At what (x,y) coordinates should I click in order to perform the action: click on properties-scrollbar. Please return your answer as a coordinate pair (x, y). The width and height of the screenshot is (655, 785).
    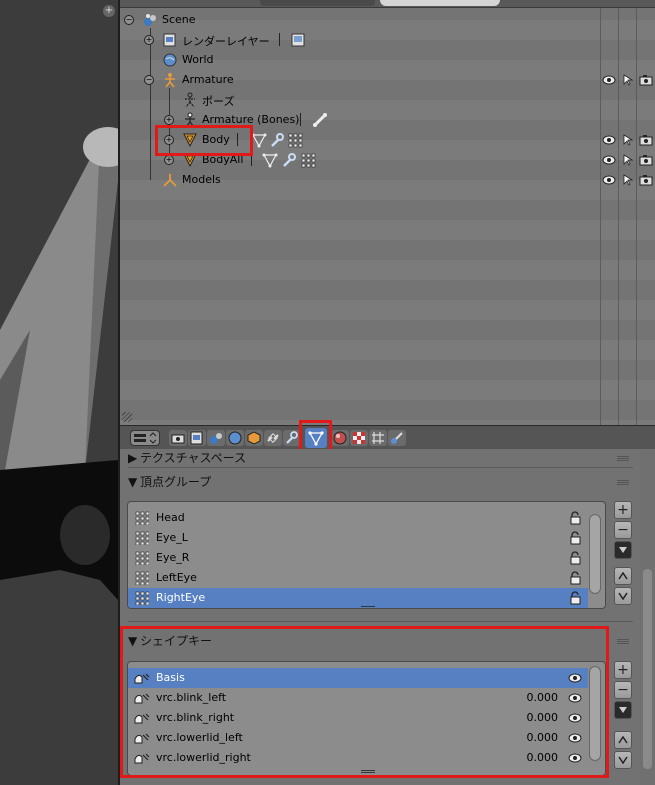
    Looking at the image, I should click on (647, 617).